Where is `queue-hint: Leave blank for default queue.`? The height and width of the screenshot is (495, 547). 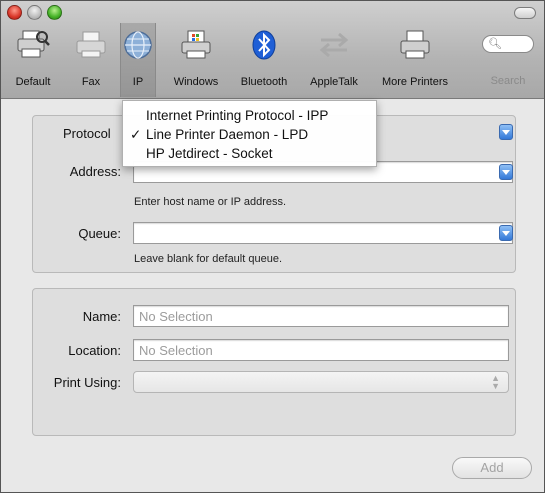
queue-hint: Leave blank for default queue. is located at coordinates (208, 259).